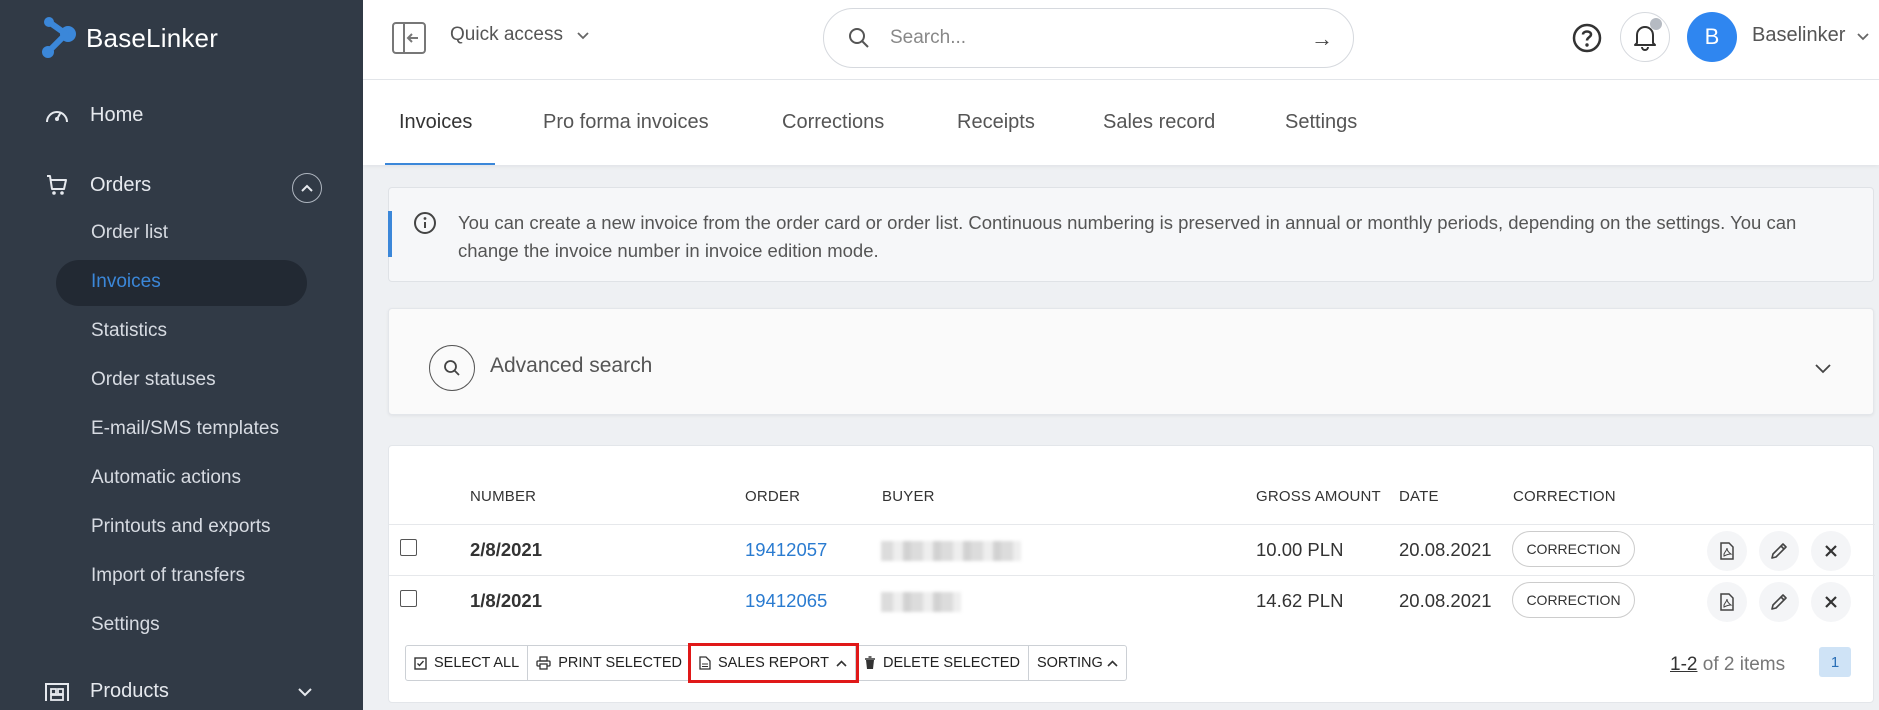 The image size is (1879, 710). I want to click on sidebar-item-products: Products, so click(106, 691).